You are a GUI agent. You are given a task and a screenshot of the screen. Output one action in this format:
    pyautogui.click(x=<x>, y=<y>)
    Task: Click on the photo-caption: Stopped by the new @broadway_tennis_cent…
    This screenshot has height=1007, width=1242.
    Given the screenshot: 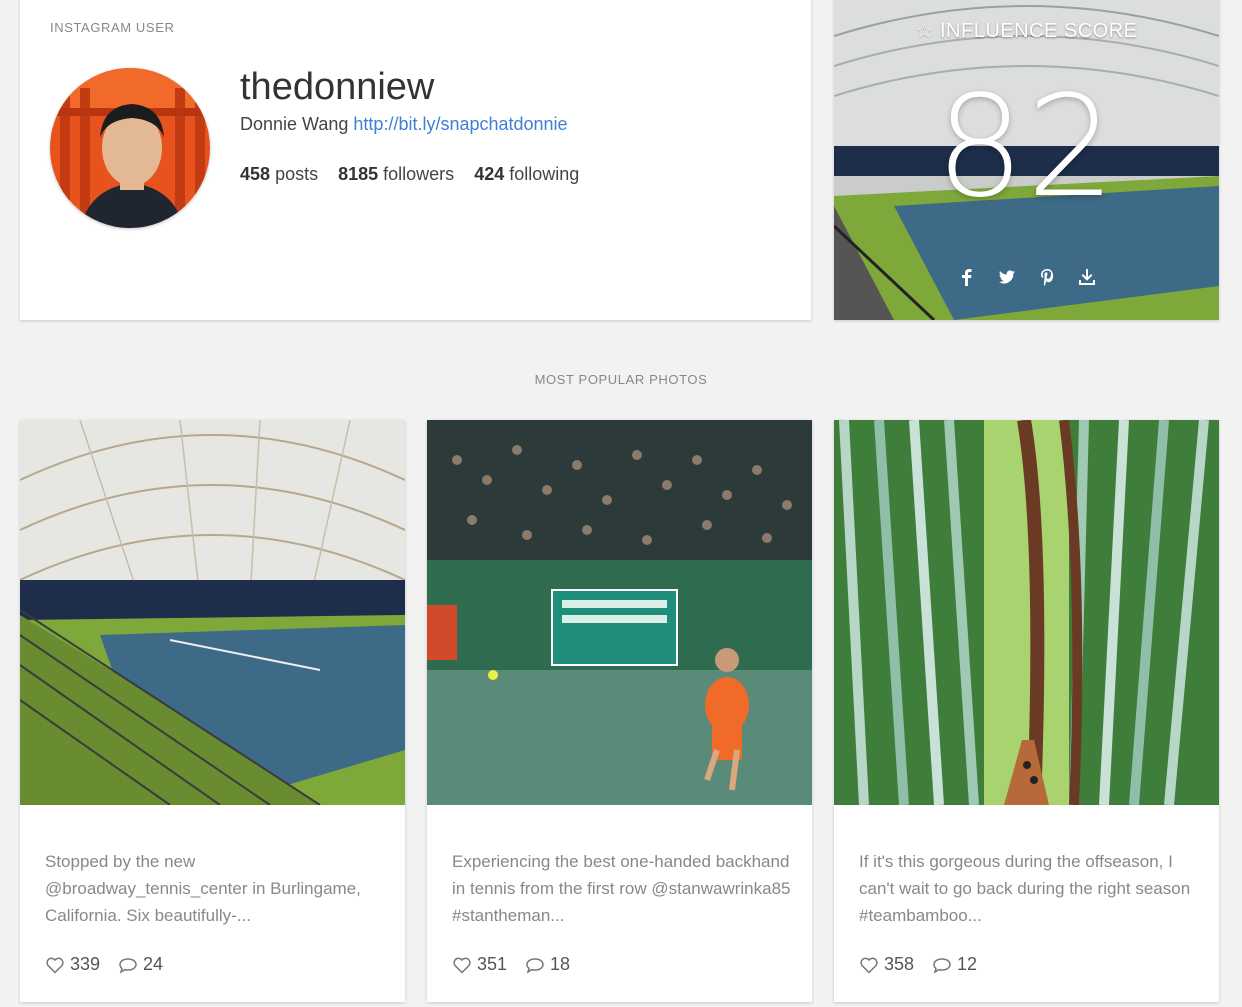 What is the action you would take?
    pyautogui.click(x=203, y=888)
    